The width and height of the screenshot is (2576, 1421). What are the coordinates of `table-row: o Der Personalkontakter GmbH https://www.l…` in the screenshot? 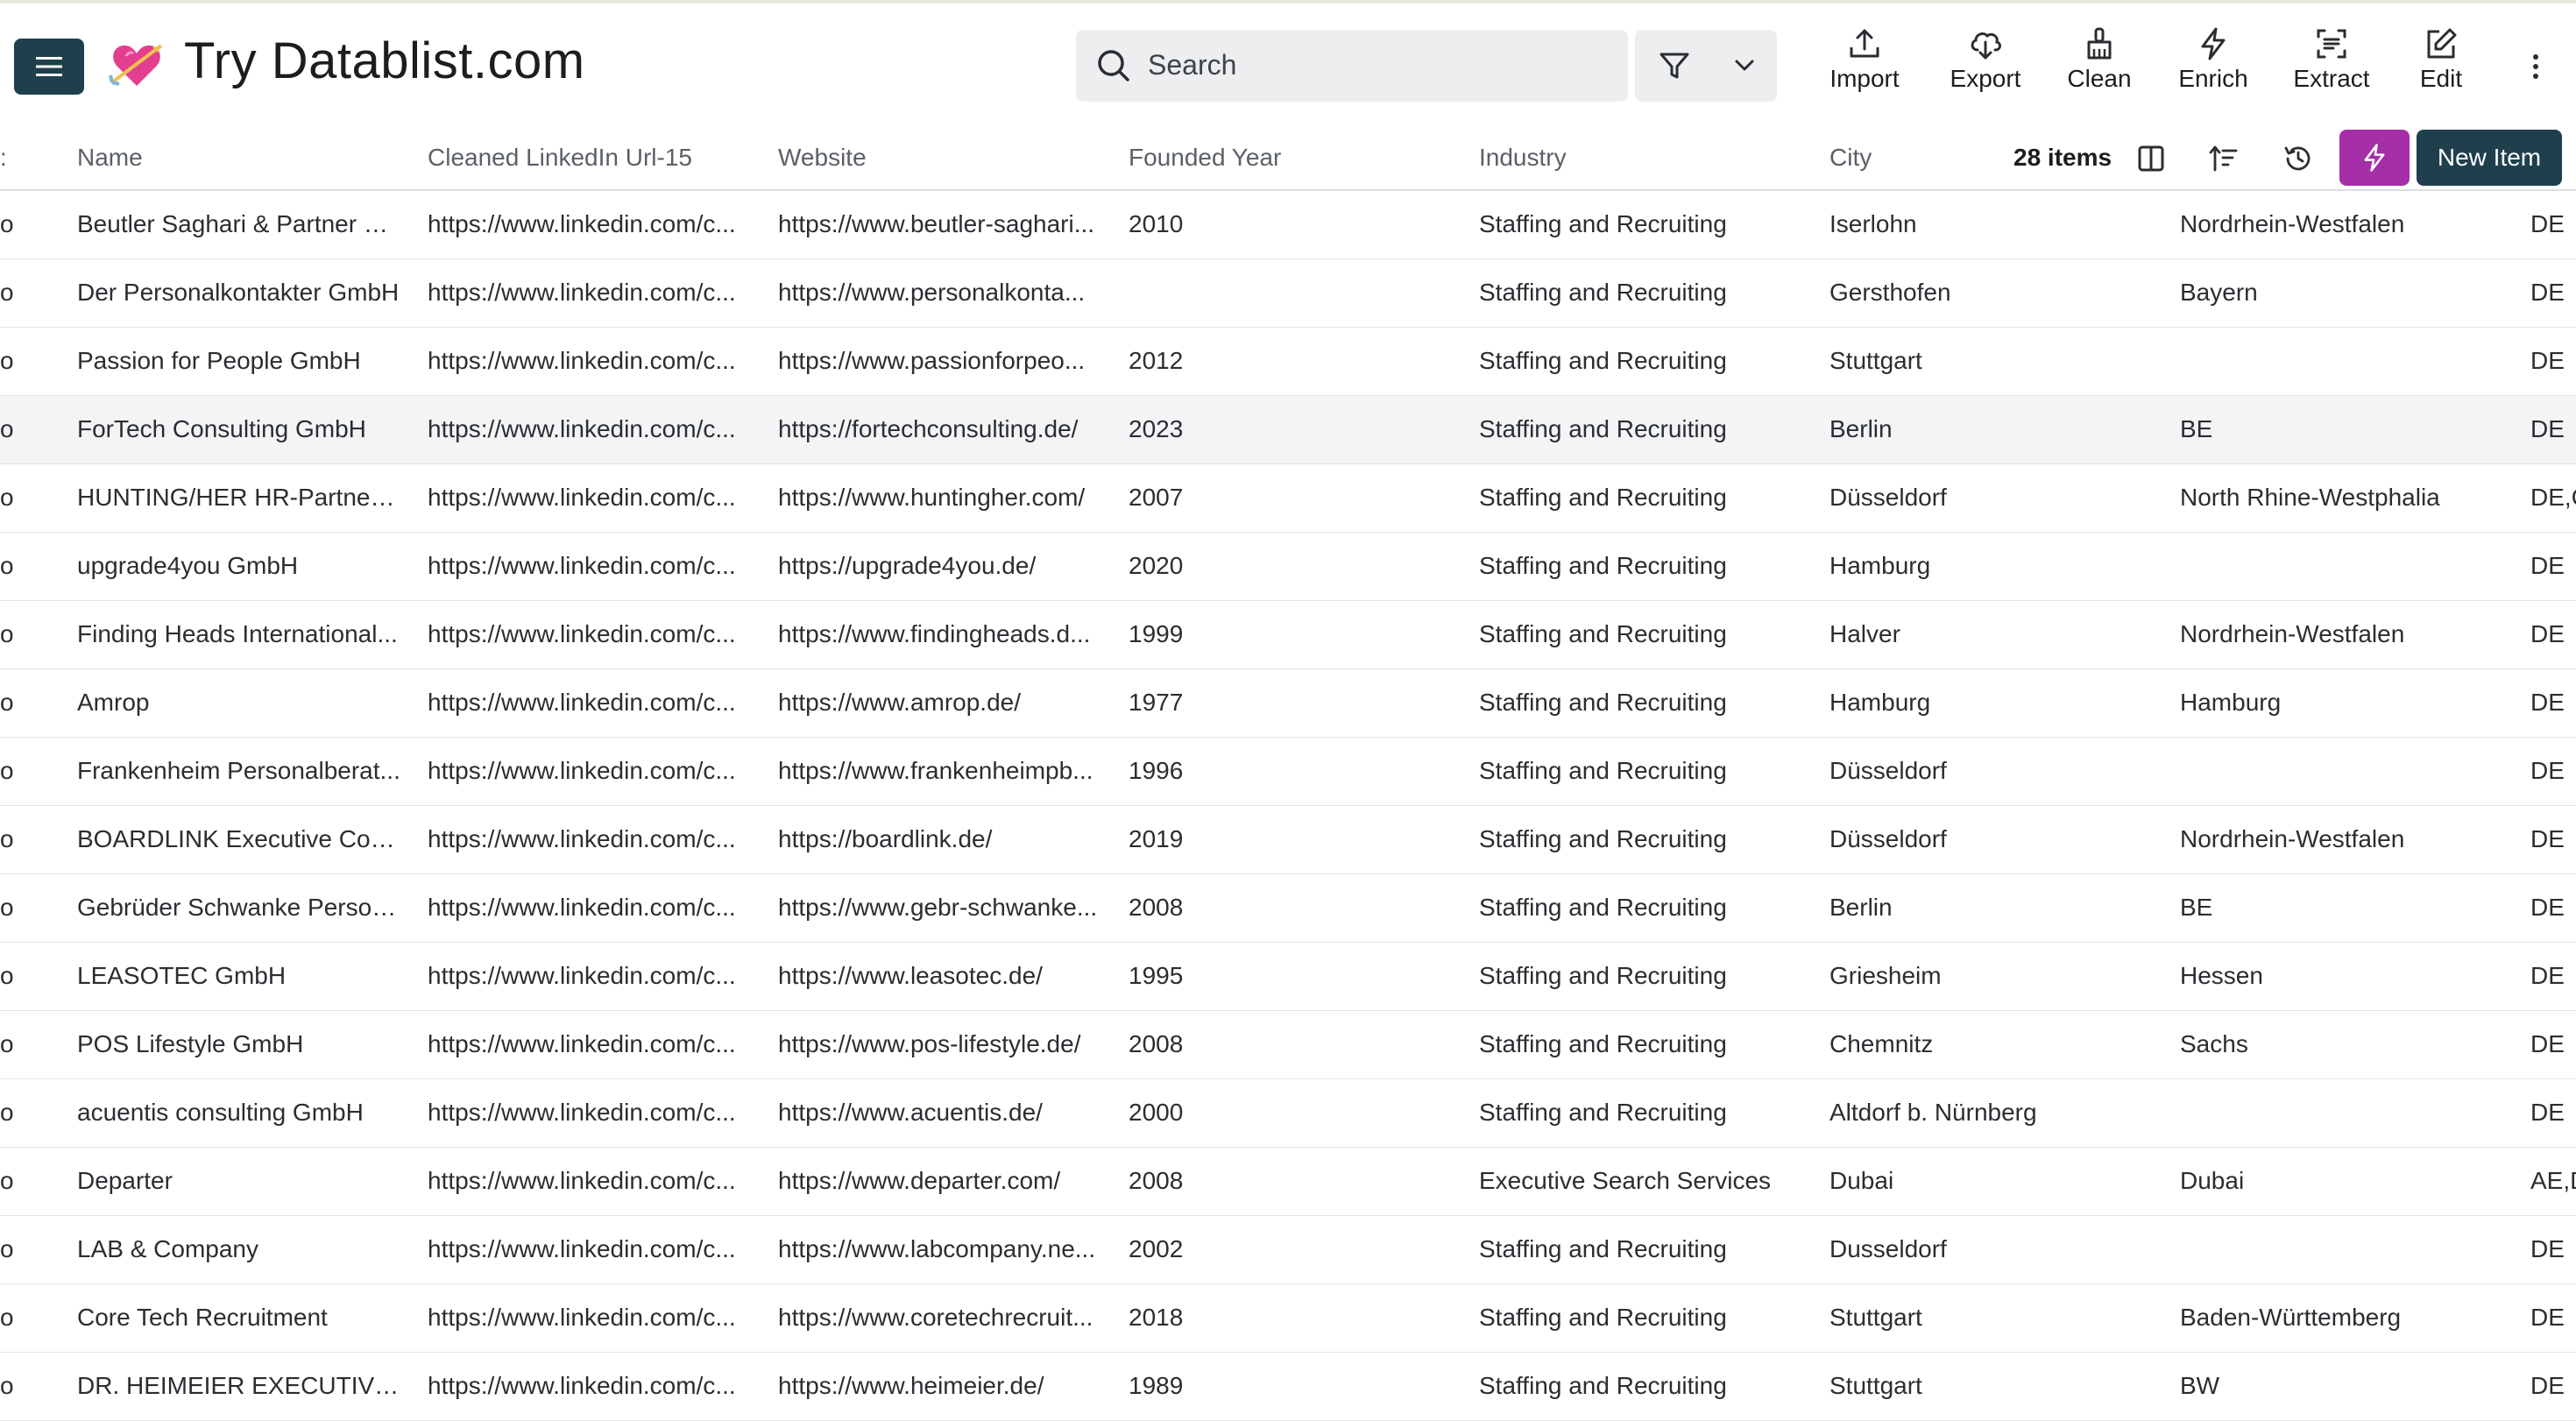 It's located at (1288, 293).